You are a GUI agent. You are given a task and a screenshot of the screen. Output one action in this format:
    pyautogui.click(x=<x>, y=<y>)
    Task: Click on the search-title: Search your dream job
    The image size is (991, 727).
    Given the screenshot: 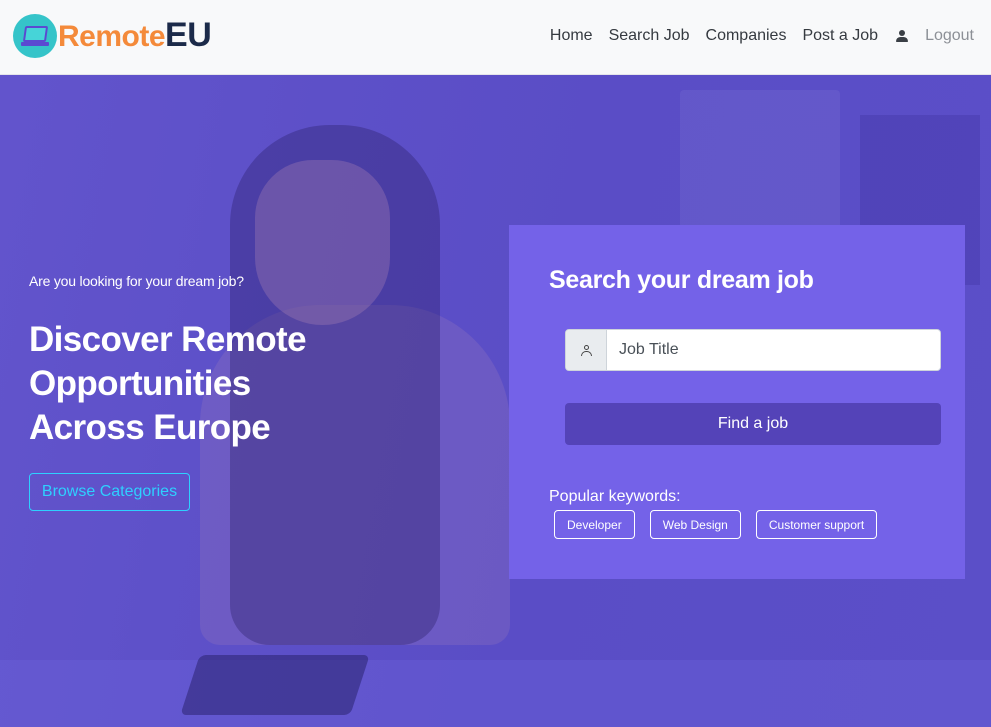 What is the action you would take?
    pyautogui.click(x=681, y=280)
    